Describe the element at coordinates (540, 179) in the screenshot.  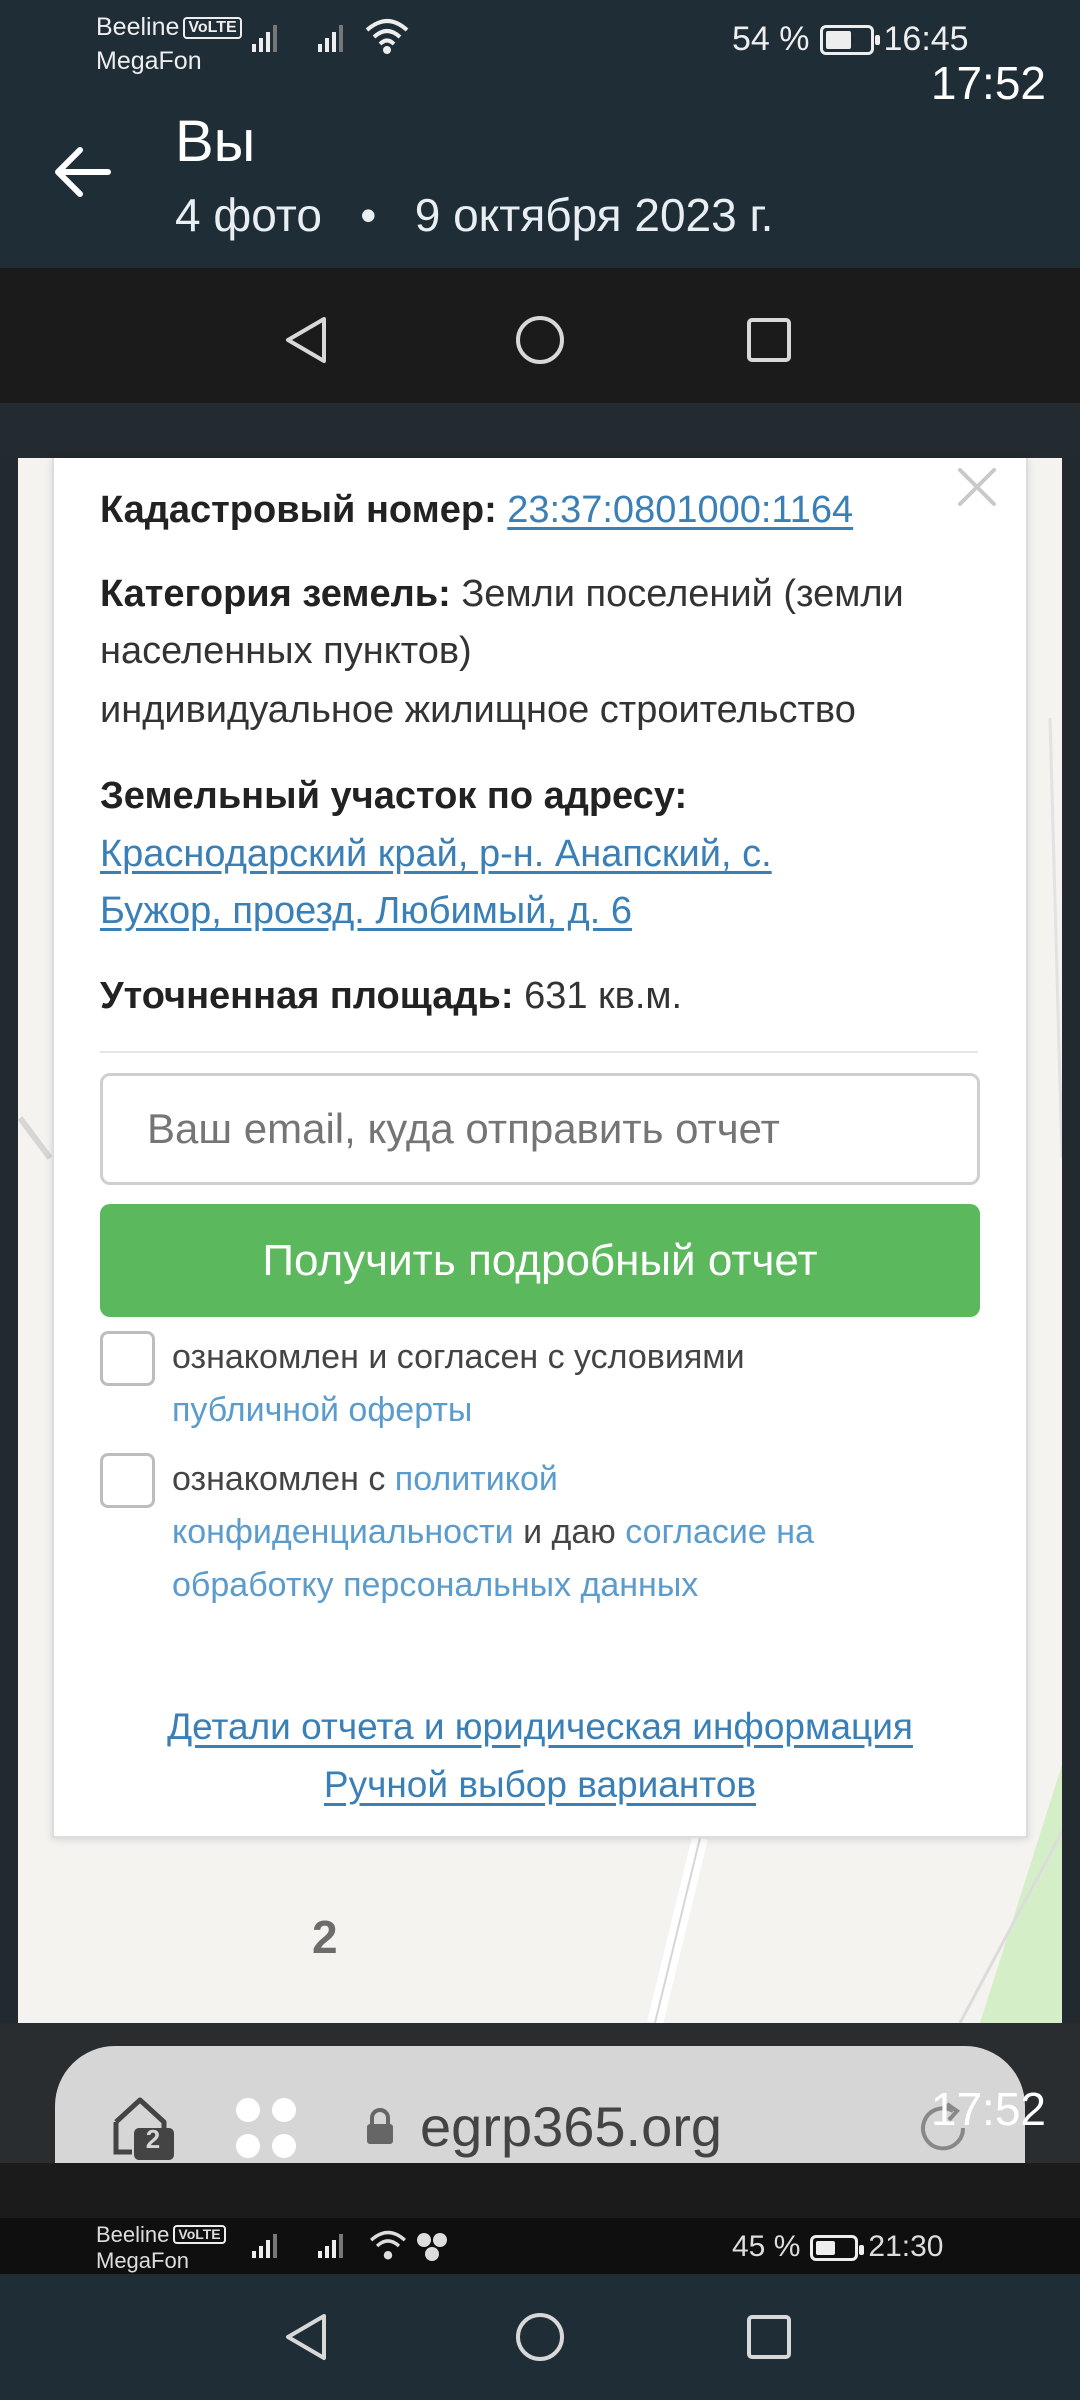
I see `gallery-header: Вы 4 фото • 9 октября 2023 г.` at that location.